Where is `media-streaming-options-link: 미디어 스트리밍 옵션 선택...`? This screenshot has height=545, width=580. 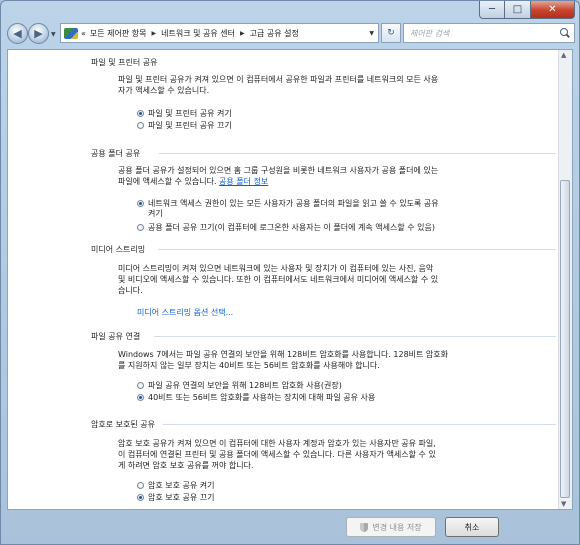
media-streaming-options-link: 미디어 스트리밍 옵션 선택... is located at coordinates (185, 312).